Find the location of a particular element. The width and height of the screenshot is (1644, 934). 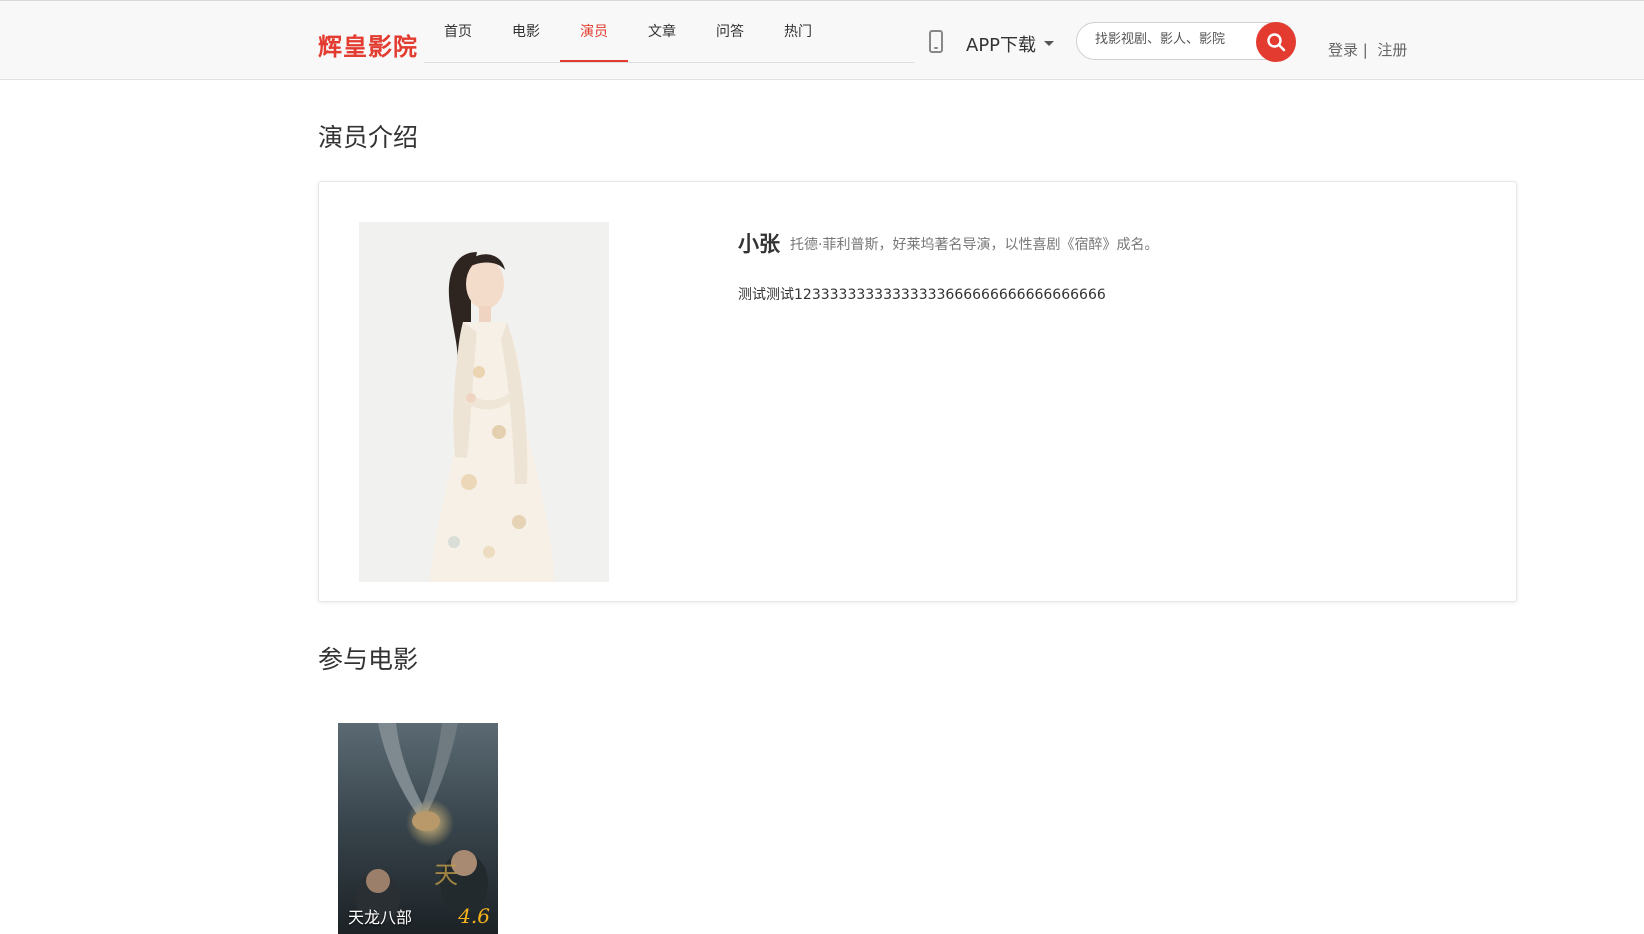

app-download-label: APP下载 is located at coordinates (1001, 45).